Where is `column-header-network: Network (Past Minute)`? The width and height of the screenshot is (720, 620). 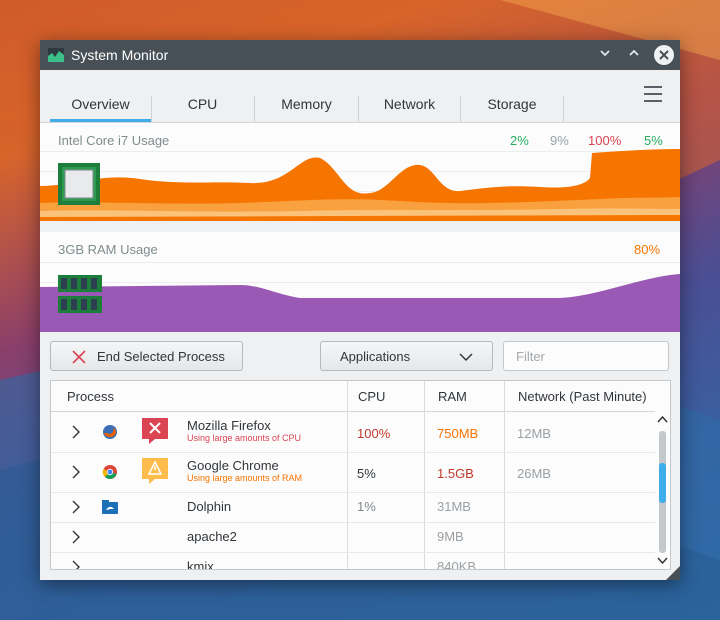
column-header-network: Network (Past Minute) is located at coordinates (582, 396).